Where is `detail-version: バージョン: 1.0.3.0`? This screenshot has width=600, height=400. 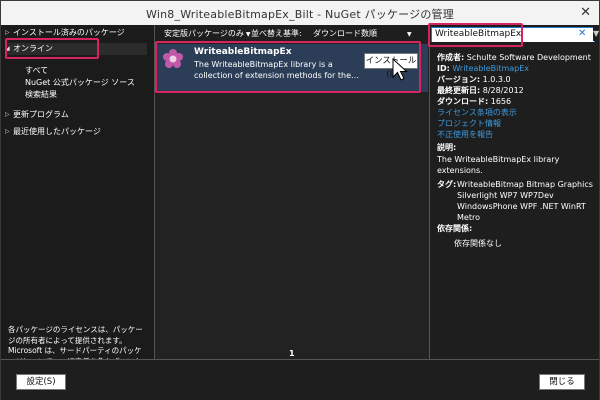
detail-version: バージョン: 1.0.3.0 is located at coordinates (474, 79).